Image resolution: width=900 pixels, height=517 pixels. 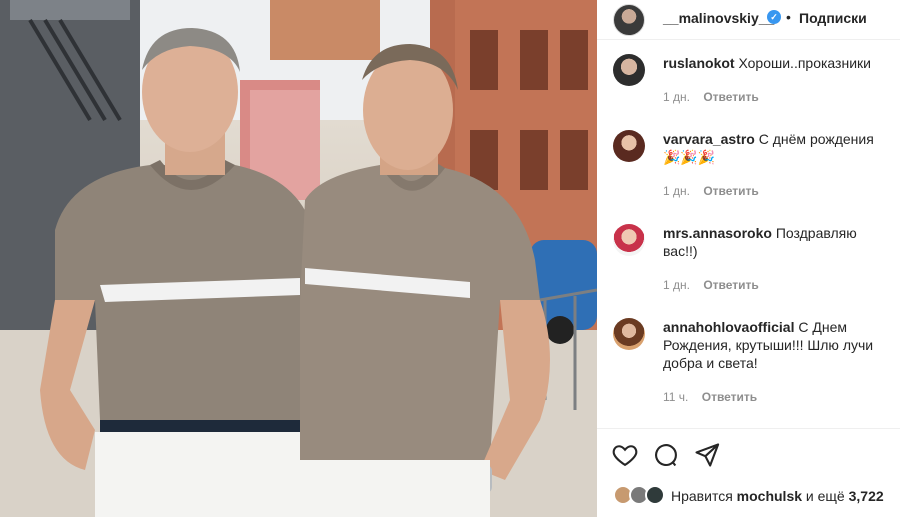 I want to click on heart-icon, so click(x=625, y=456).